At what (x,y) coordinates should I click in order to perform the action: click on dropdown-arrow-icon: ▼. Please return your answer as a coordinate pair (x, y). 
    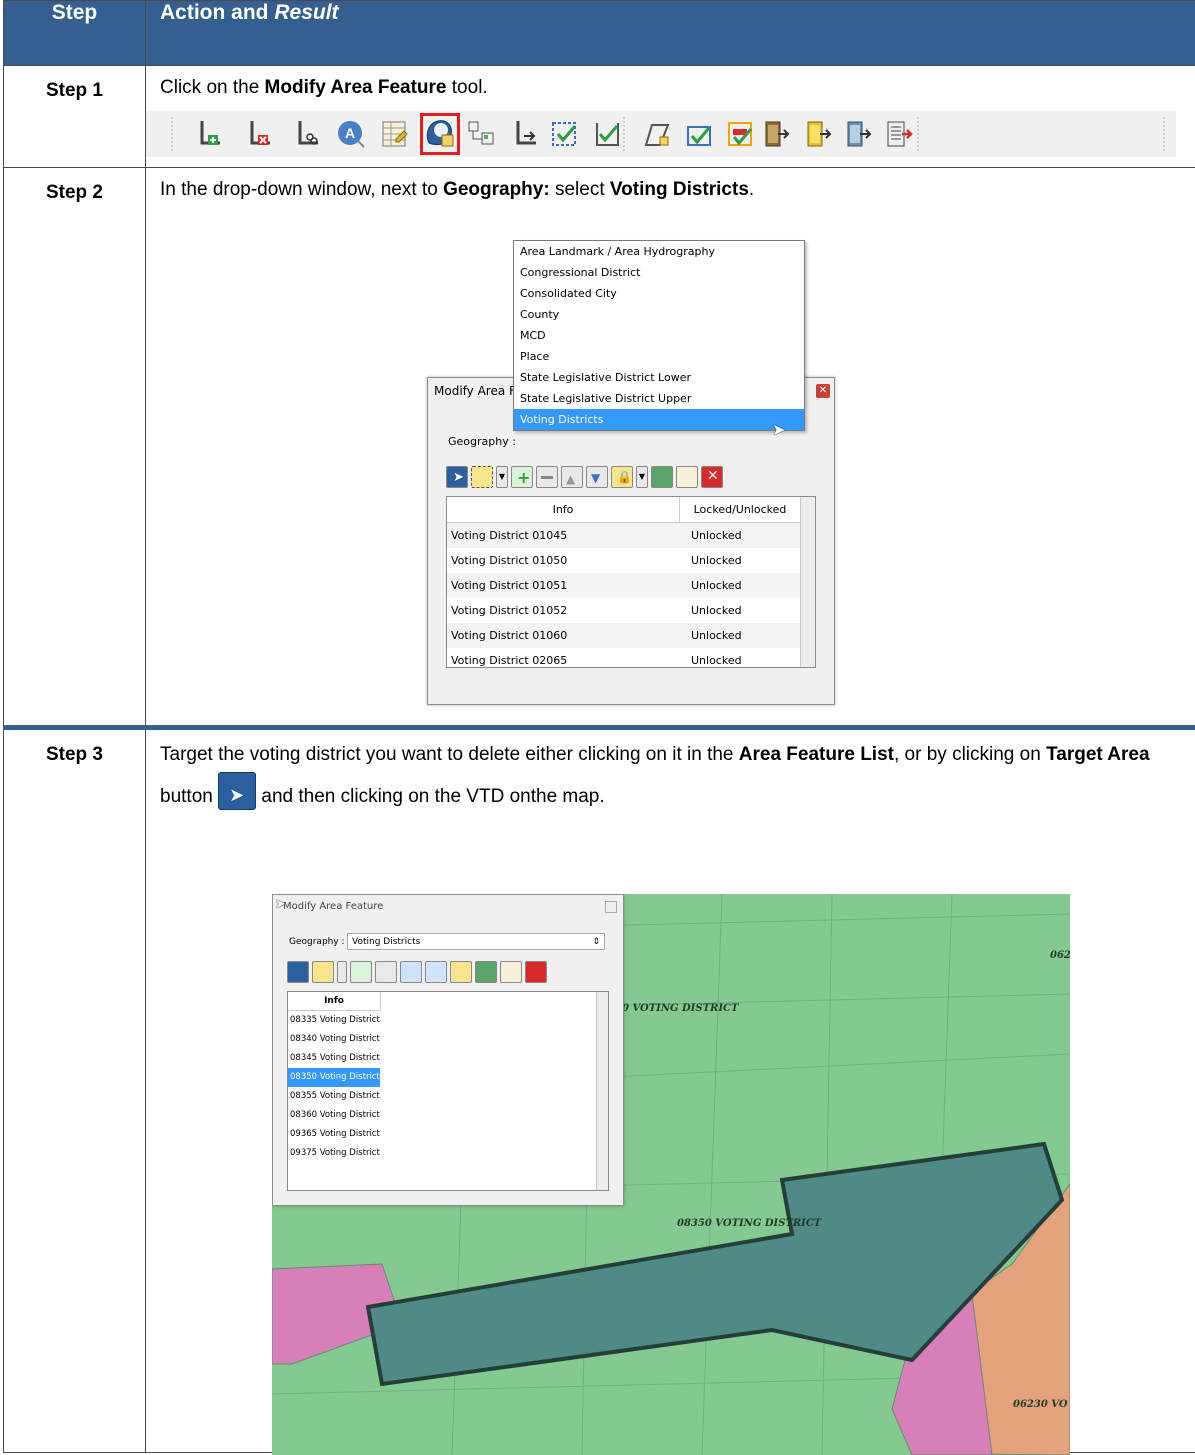
    Looking at the image, I should click on (502, 477).